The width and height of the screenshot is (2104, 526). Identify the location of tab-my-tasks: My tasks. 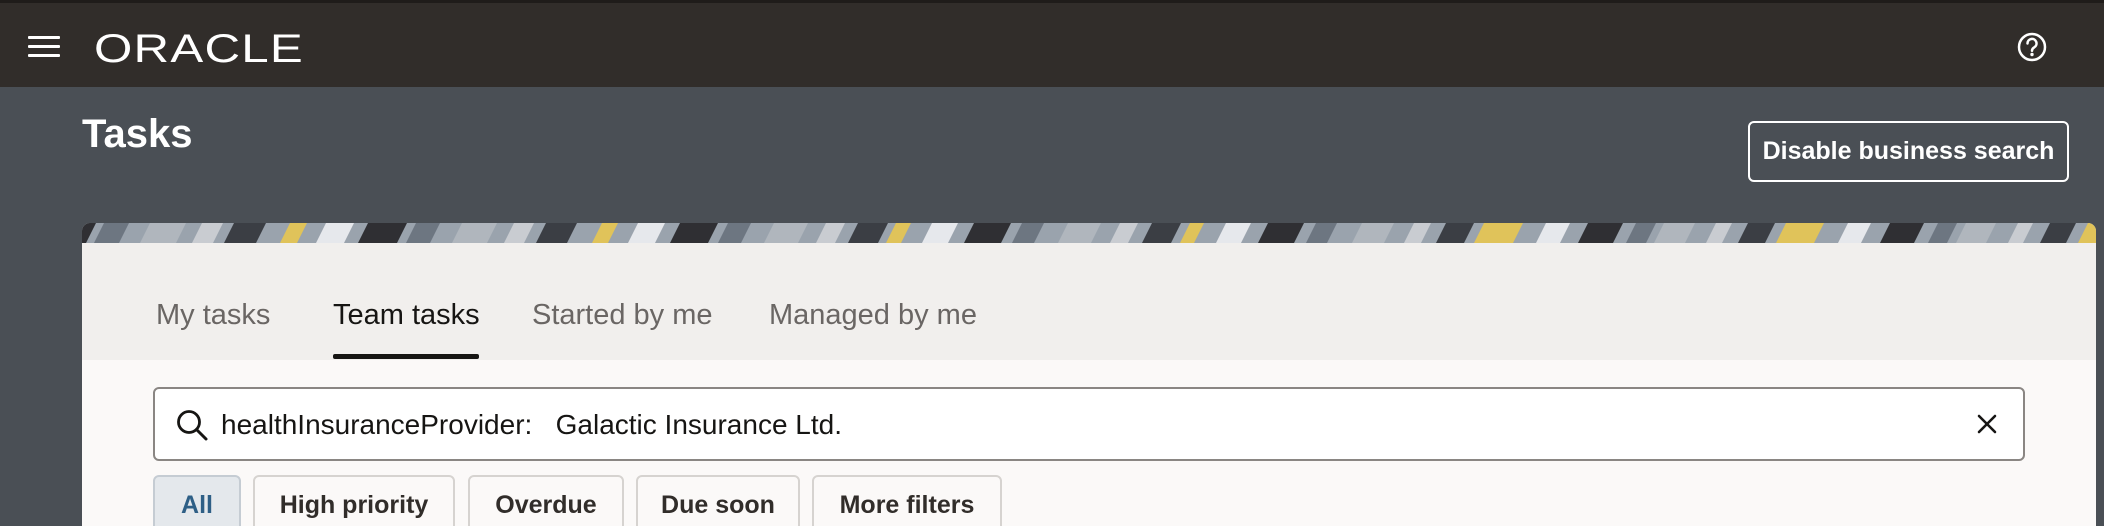
(213, 315).